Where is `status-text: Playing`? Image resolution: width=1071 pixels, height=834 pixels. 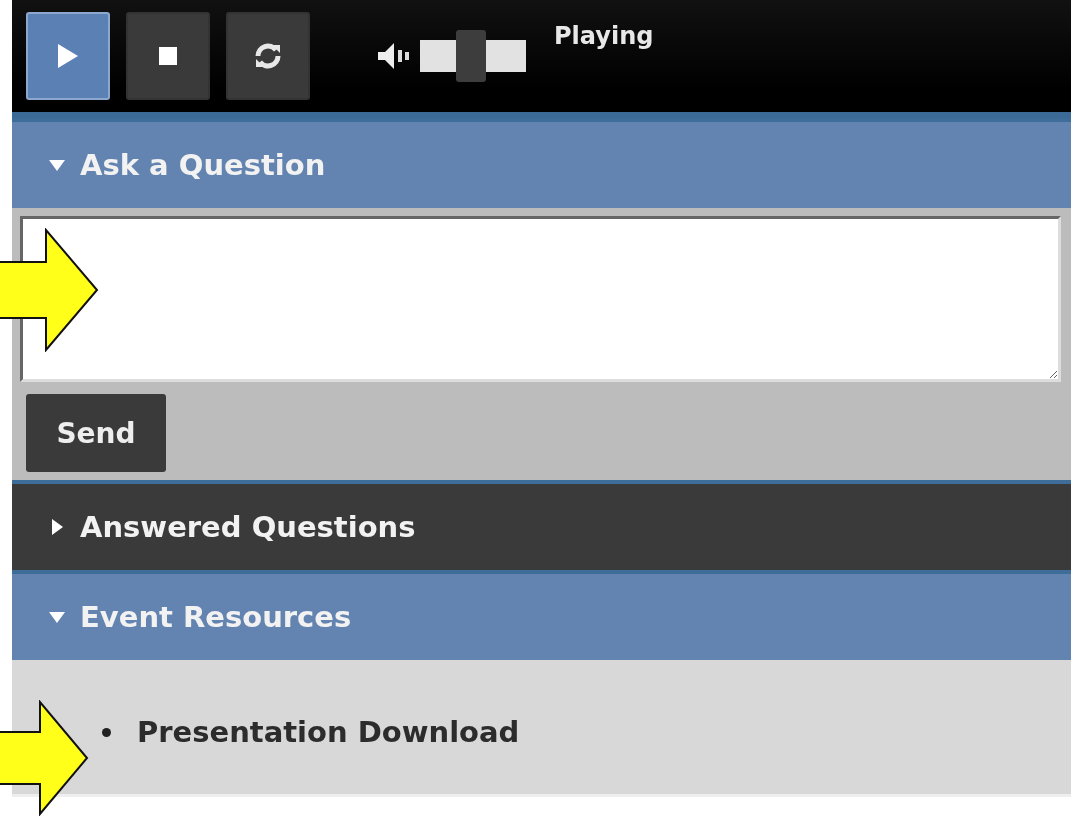
status-text: Playing is located at coordinates (604, 36).